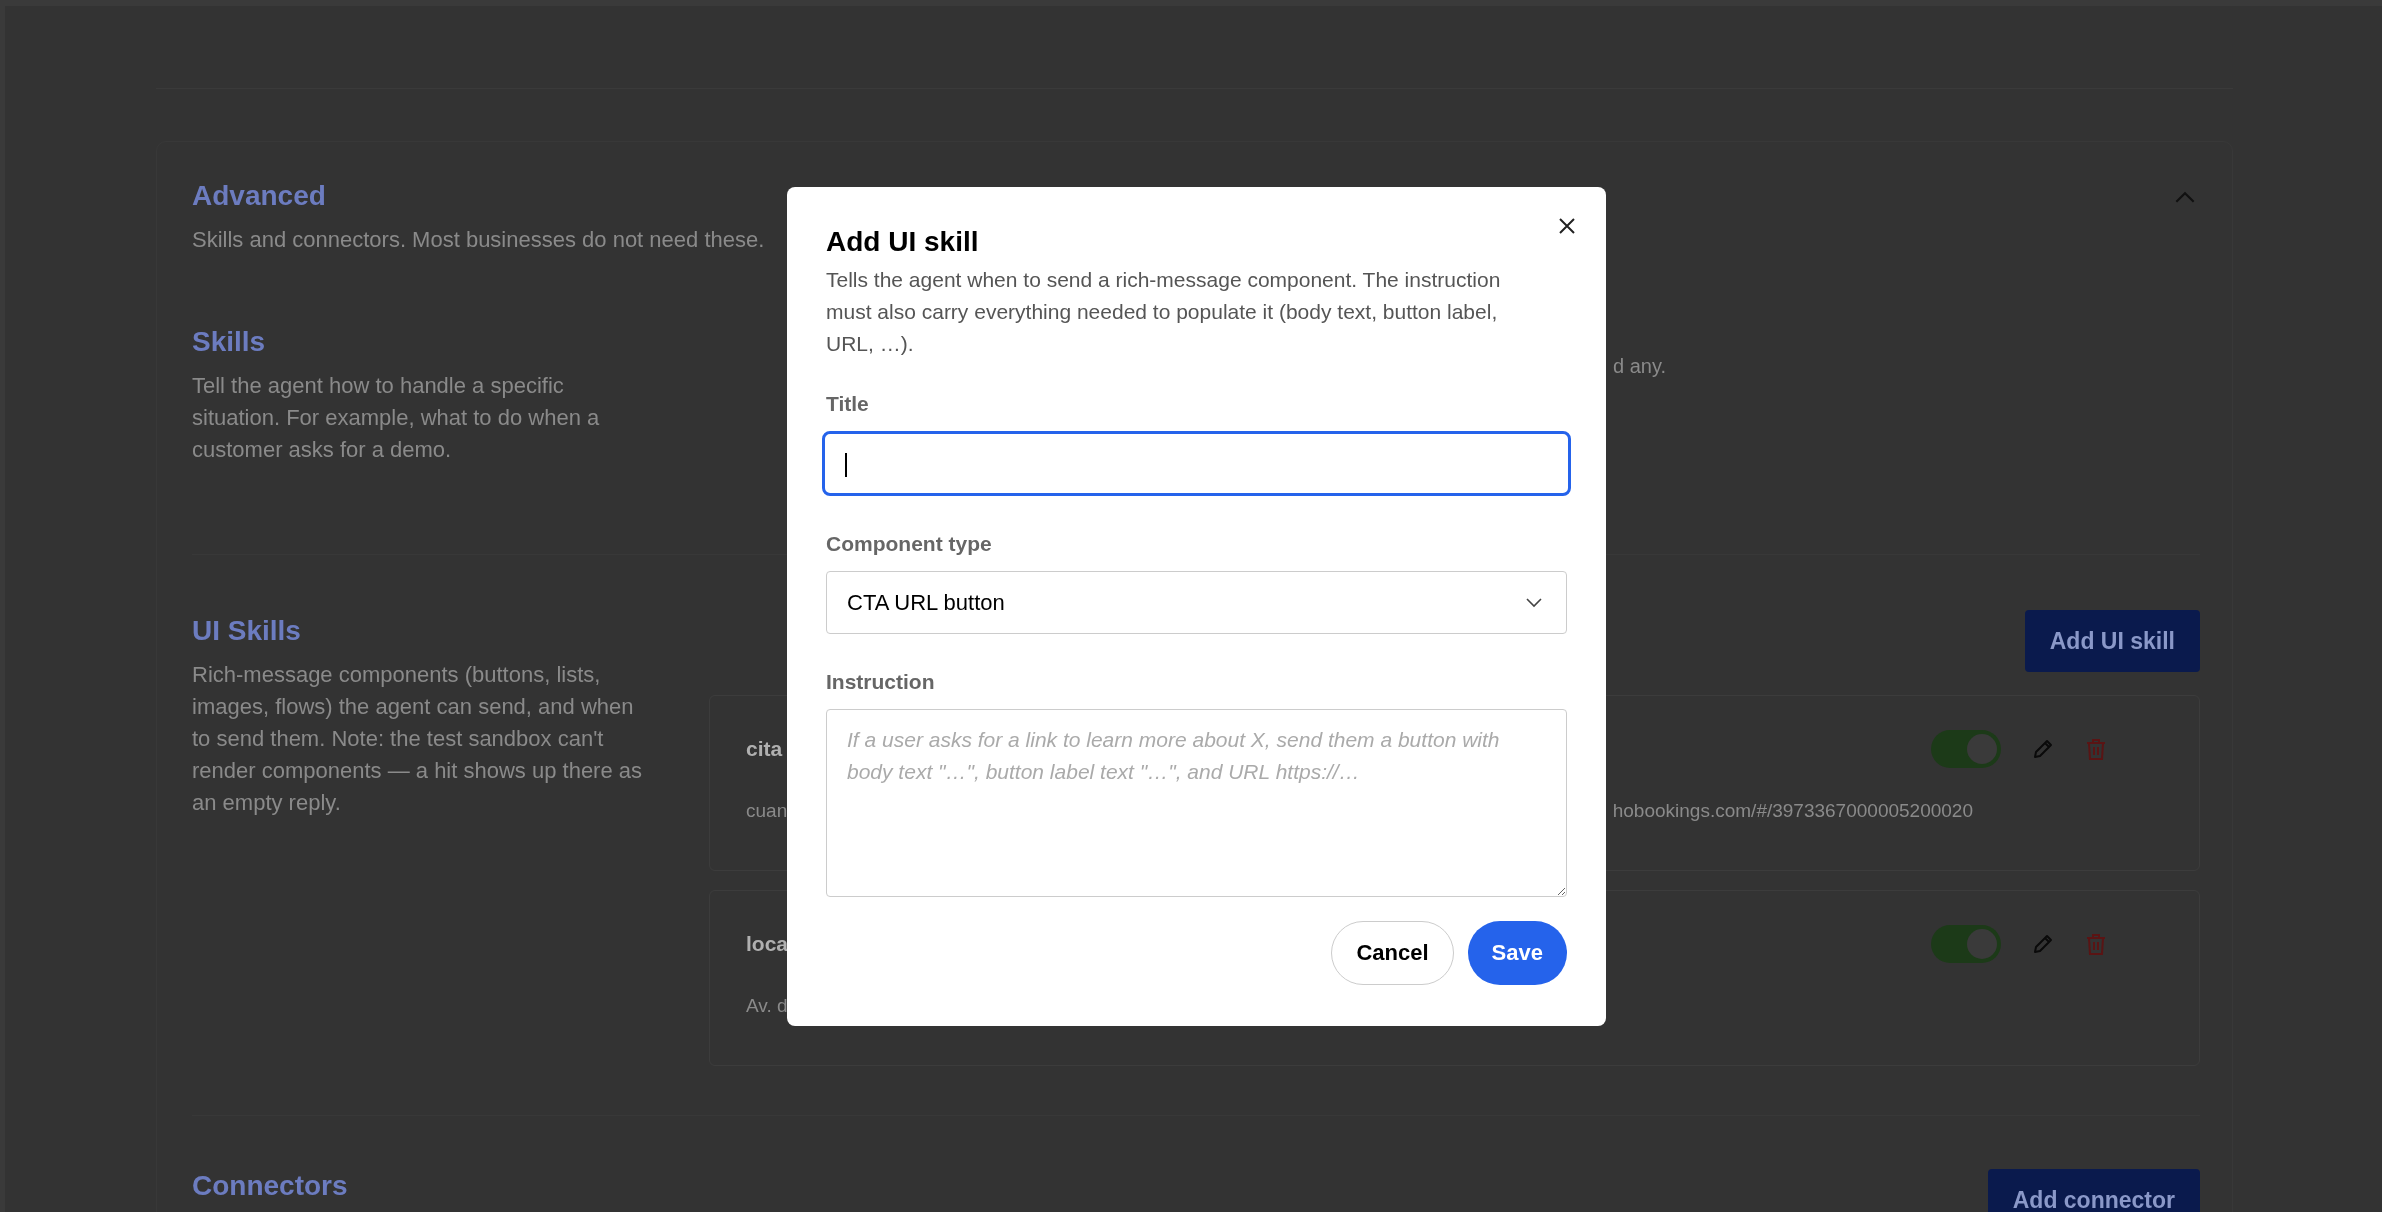 Image resolution: width=2382 pixels, height=1212 pixels. What do you see at coordinates (881, 682) in the screenshot?
I see `field-label: Instruction` at bounding box center [881, 682].